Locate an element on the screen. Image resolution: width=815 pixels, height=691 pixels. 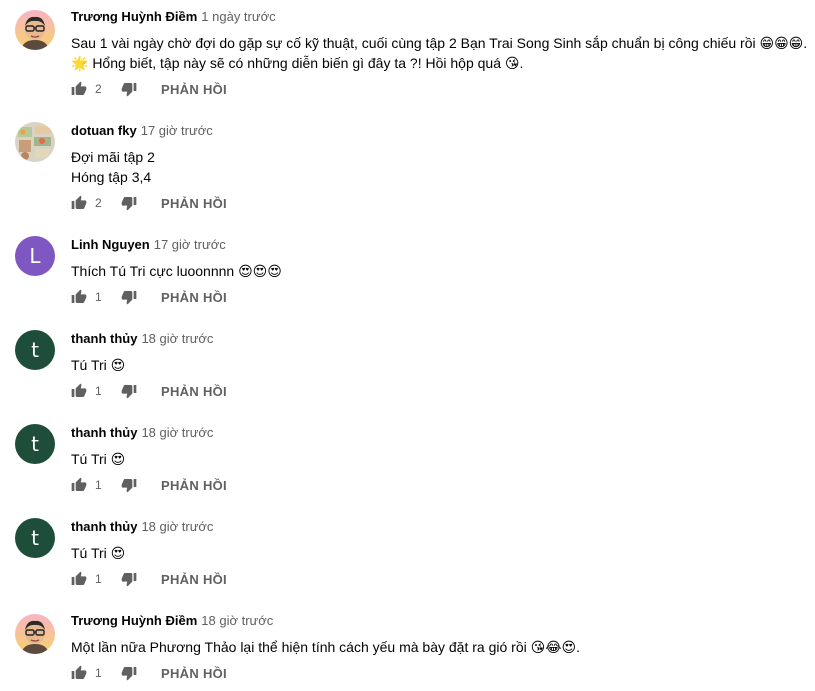
letter-avatar: L is located at coordinates (35, 256).